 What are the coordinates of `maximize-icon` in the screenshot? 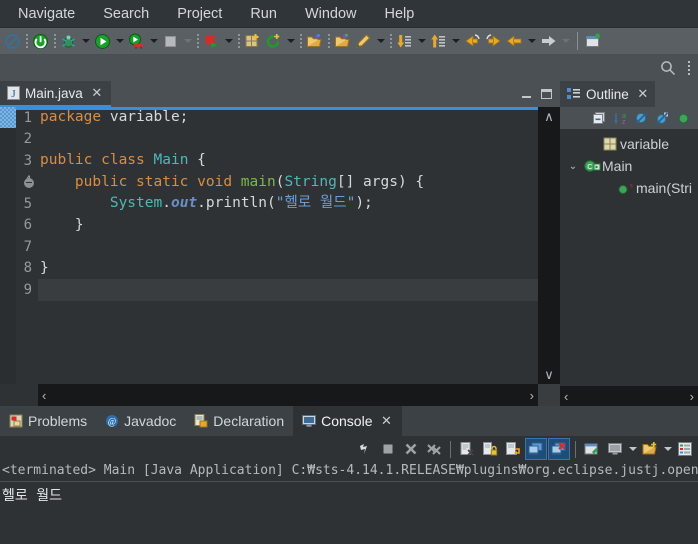 It's located at (546, 94).